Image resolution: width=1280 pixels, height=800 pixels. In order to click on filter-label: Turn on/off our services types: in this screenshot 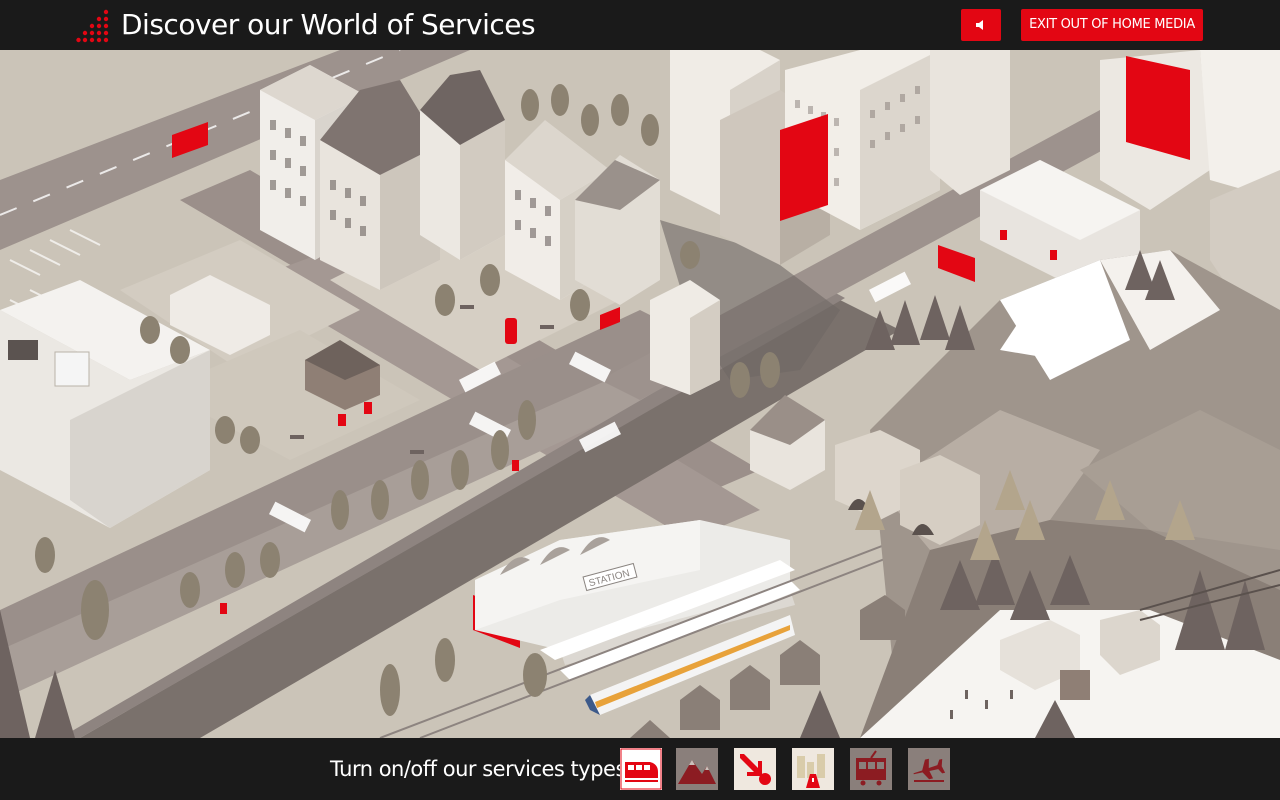, I will do `click(481, 769)`.